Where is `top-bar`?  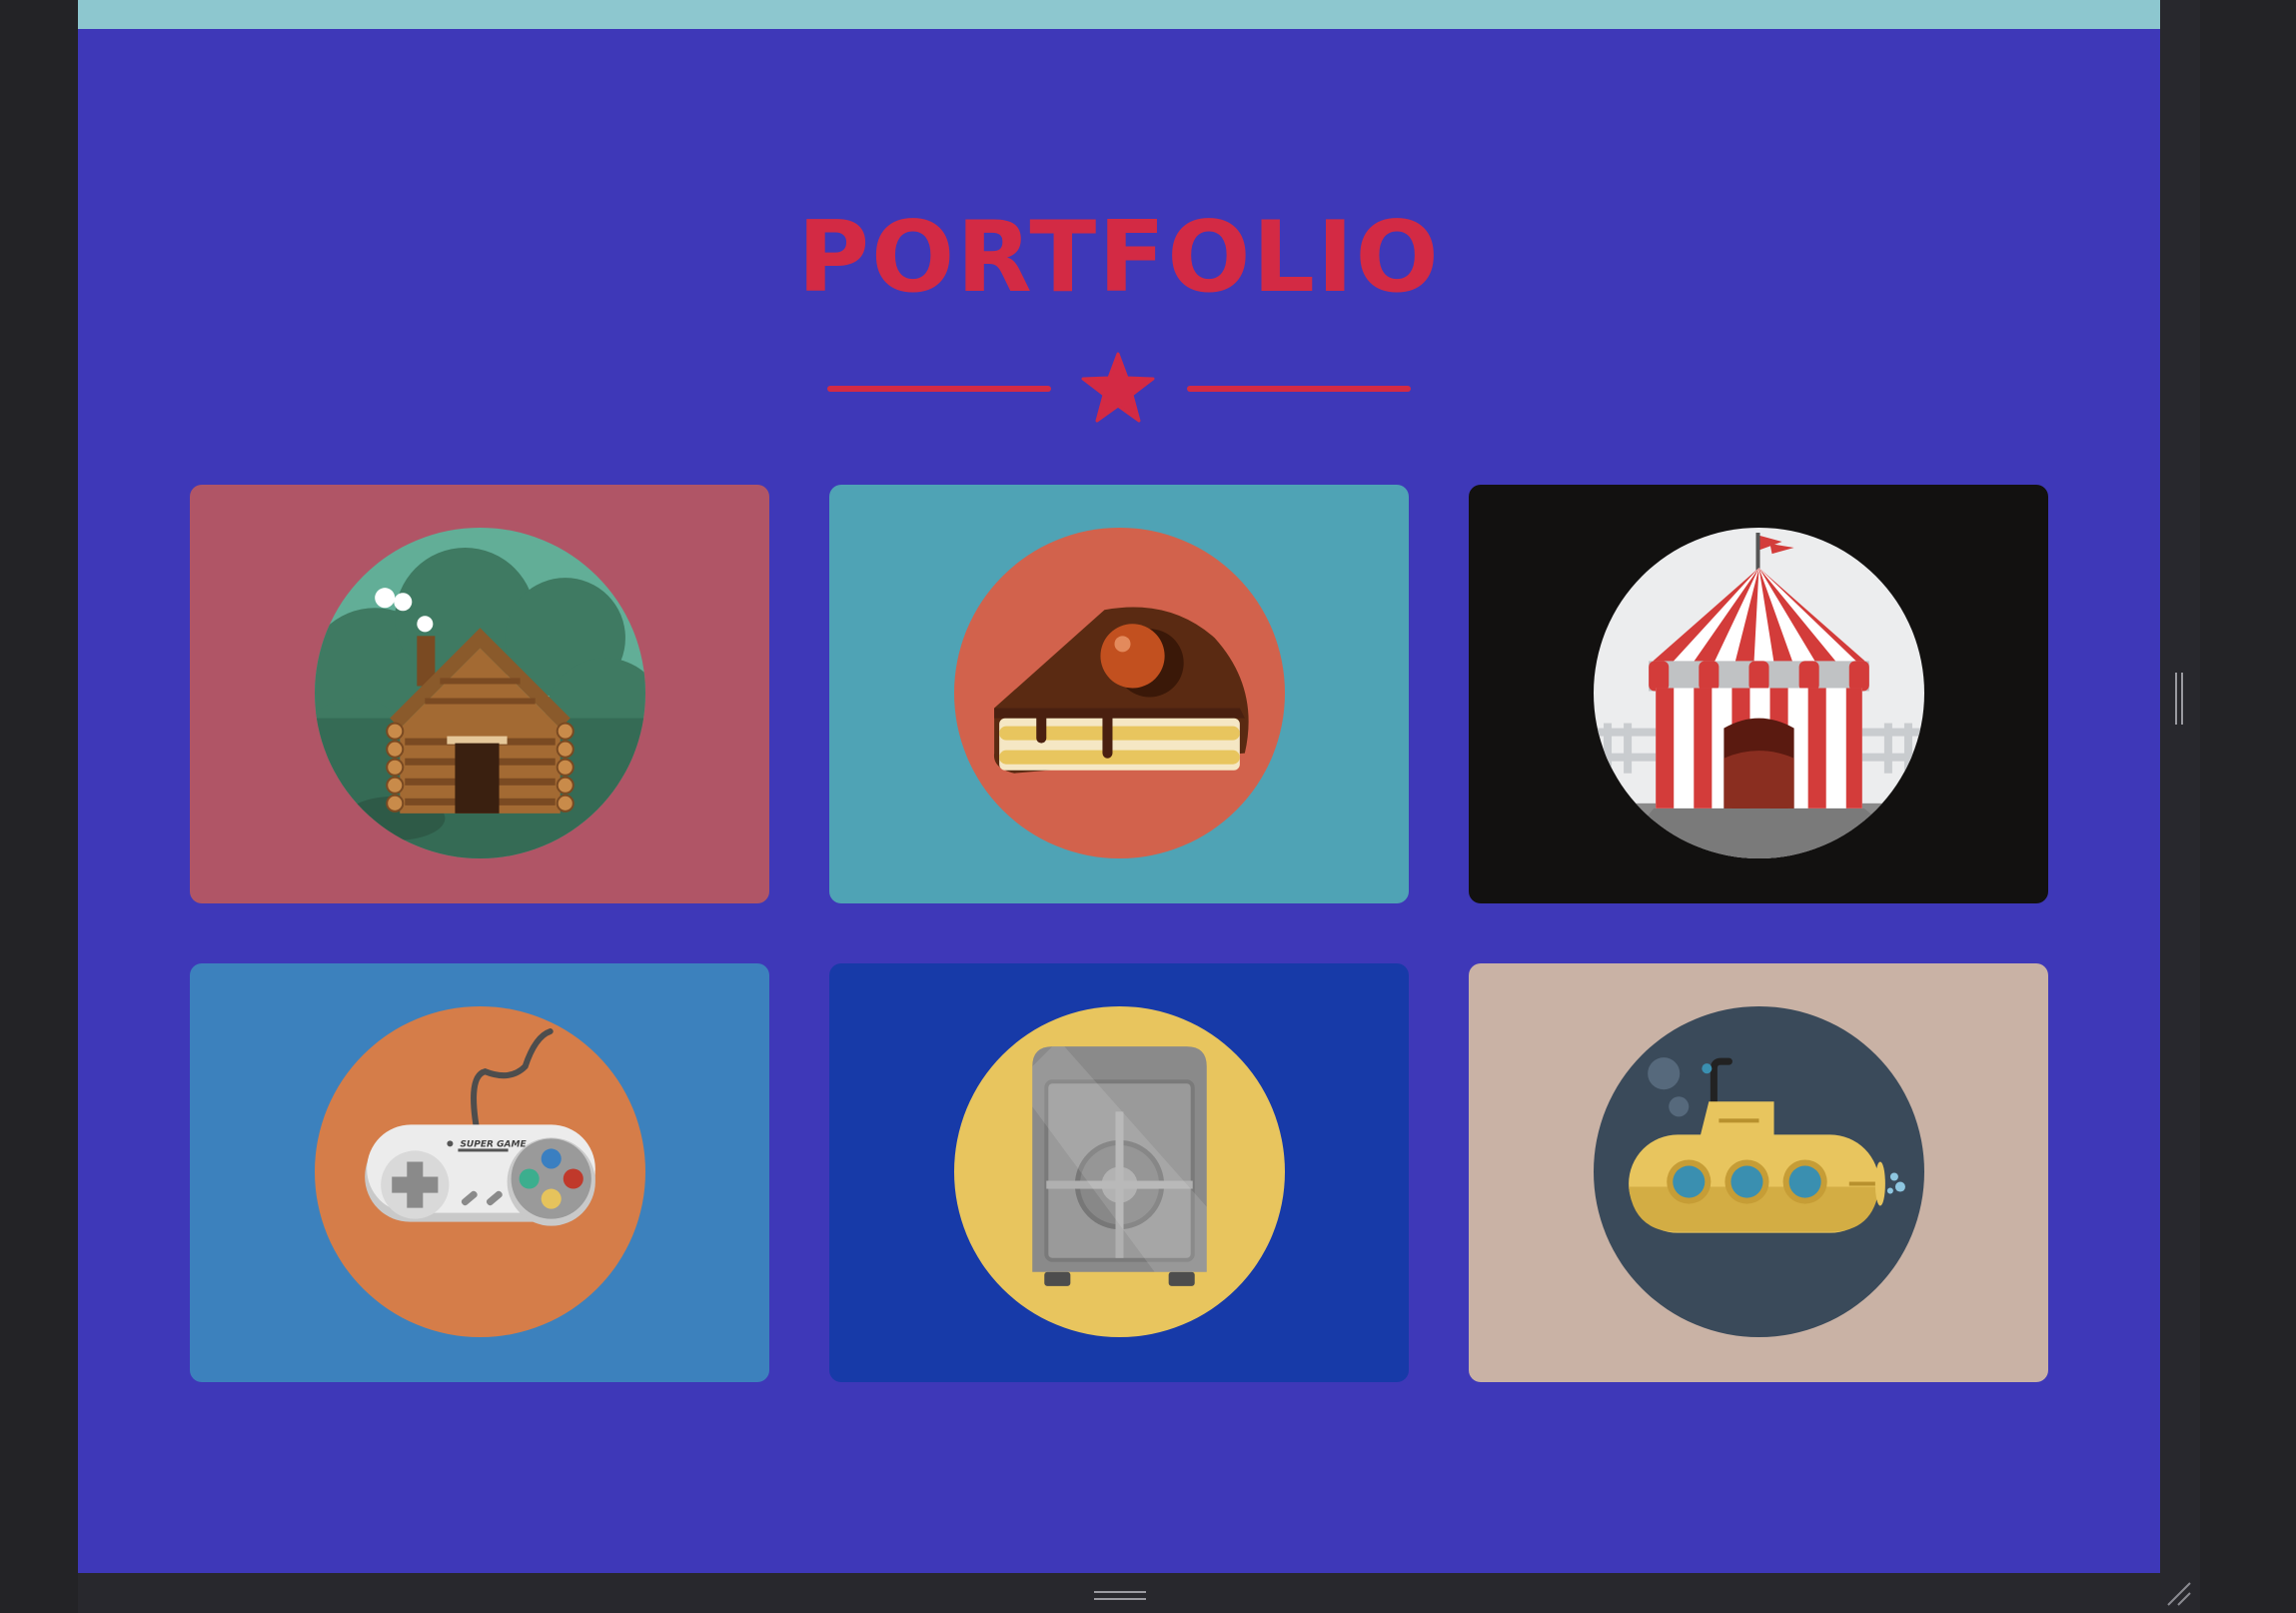
top-bar is located at coordinates (1119, 14).